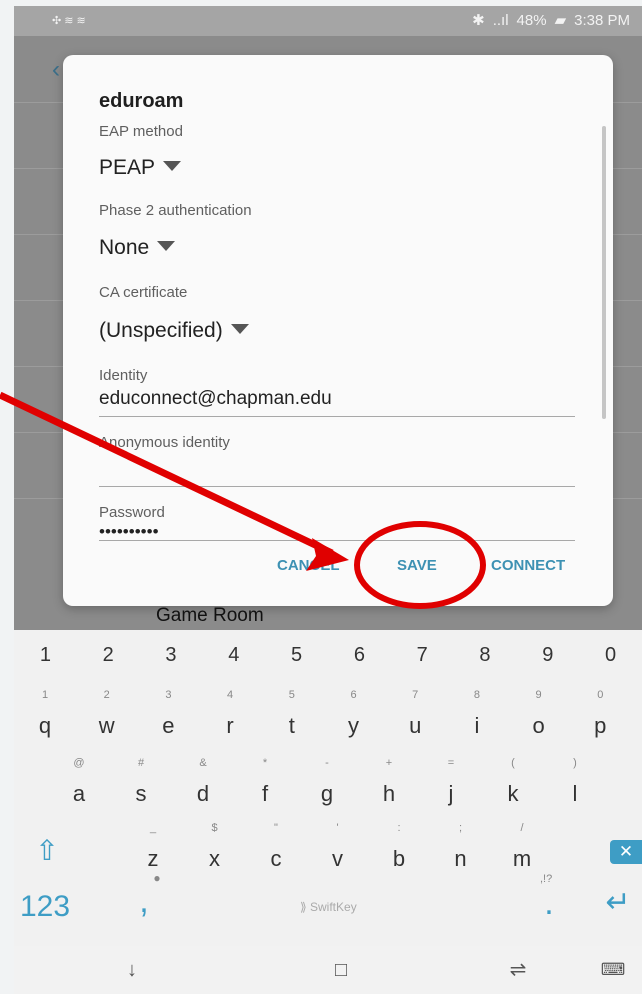  I want to click on letter-key-o: 9o, so click(539, 717).